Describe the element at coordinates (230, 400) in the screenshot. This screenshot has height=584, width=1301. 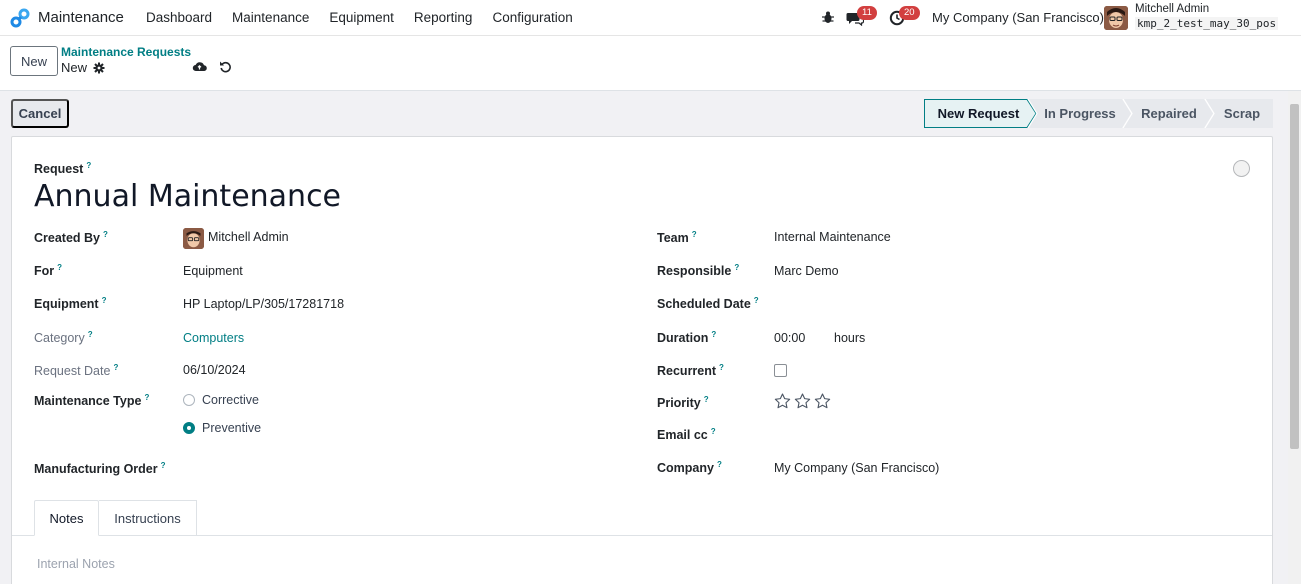
I see `radio-corrective-label: Corrective` at that location.